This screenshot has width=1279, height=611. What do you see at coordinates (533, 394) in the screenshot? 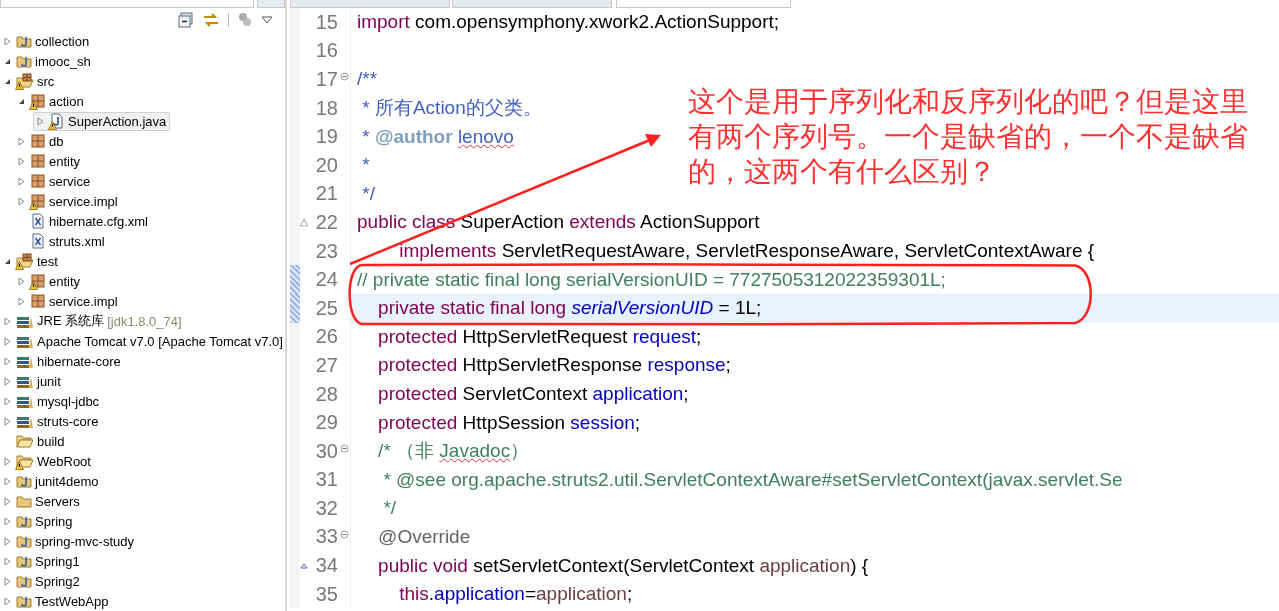
I see `code-line: protected ServletContext application;` at bounding box center [533, 394].